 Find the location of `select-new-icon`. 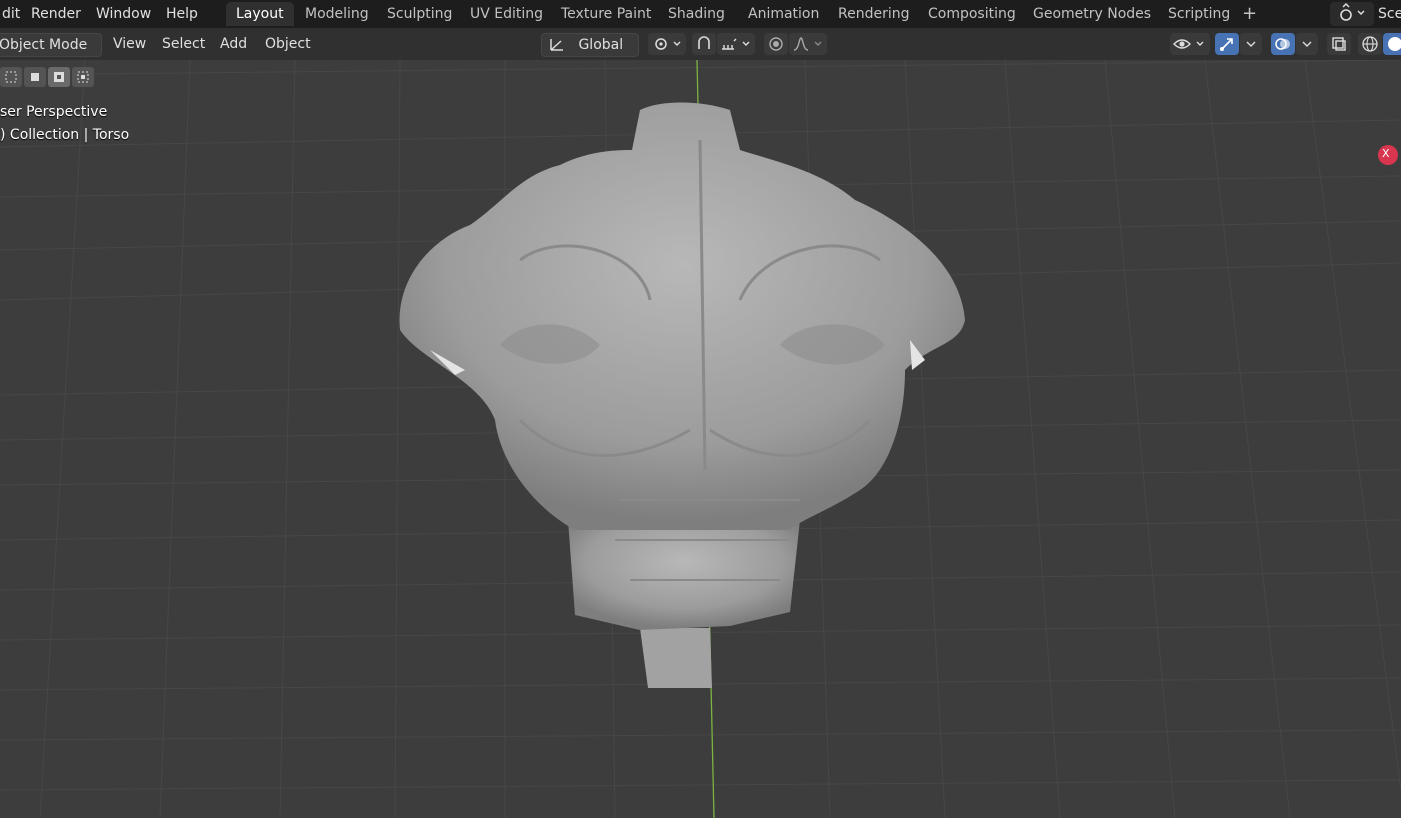

select-new-icon is located at coordinates (11, 77).